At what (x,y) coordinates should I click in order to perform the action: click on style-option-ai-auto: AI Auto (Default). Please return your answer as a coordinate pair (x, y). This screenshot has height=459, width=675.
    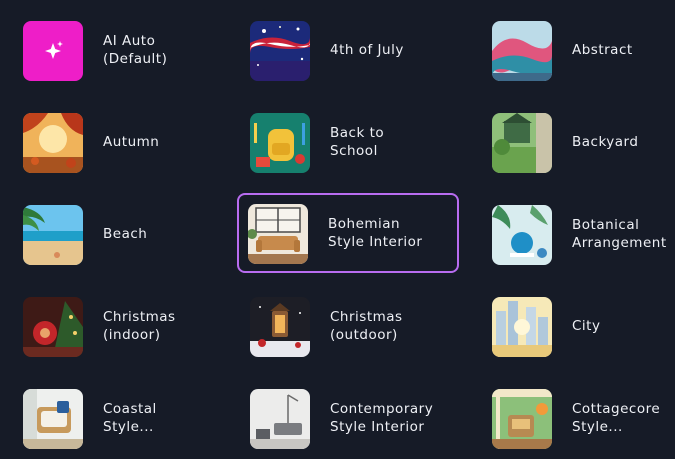
    Looking at the image, I should click on (123, 50).